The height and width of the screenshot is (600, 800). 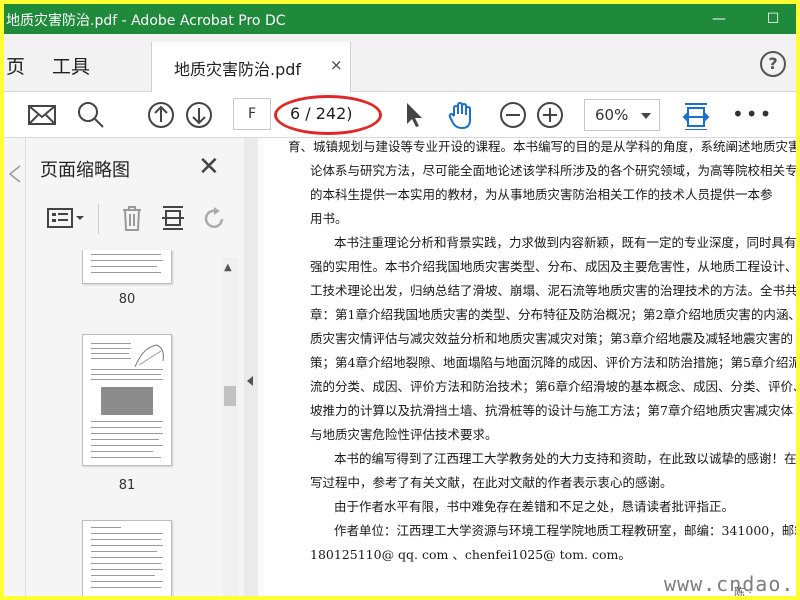 What do you see at coordinates (85, 170) in the screenshot?
I see `panel-title: 页面缩略图` at bounding box center [85, 170].